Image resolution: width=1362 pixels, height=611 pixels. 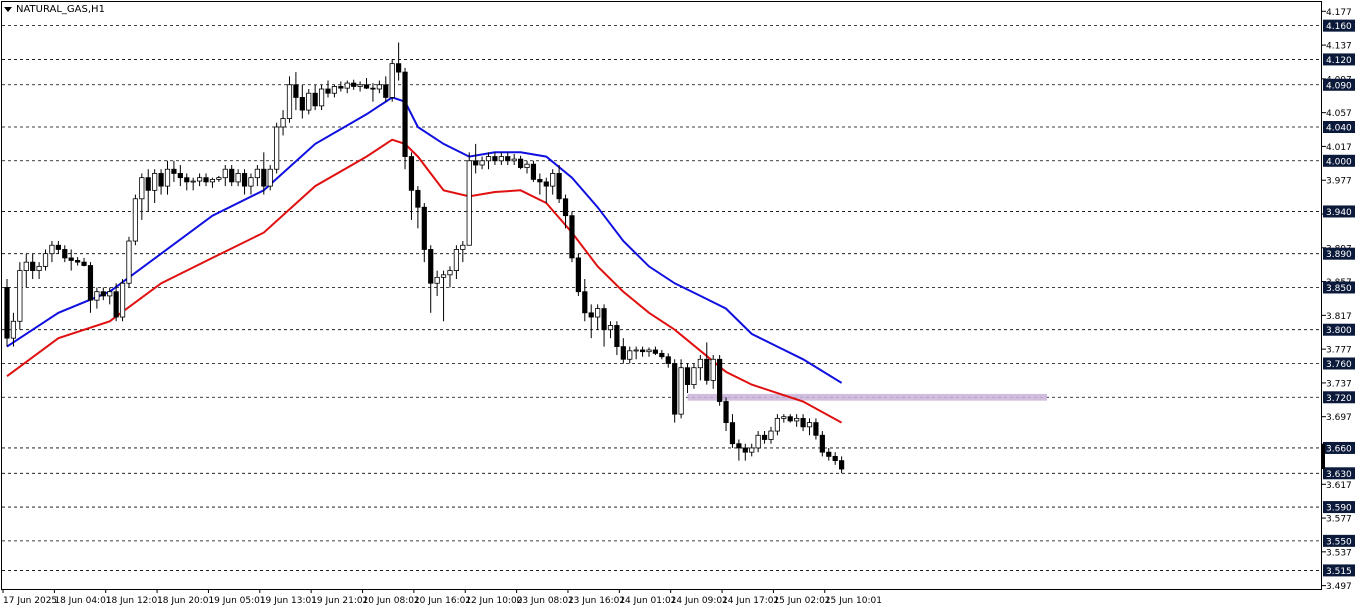 I want to click on chevron-down-icon, so click(x=8, y=9).